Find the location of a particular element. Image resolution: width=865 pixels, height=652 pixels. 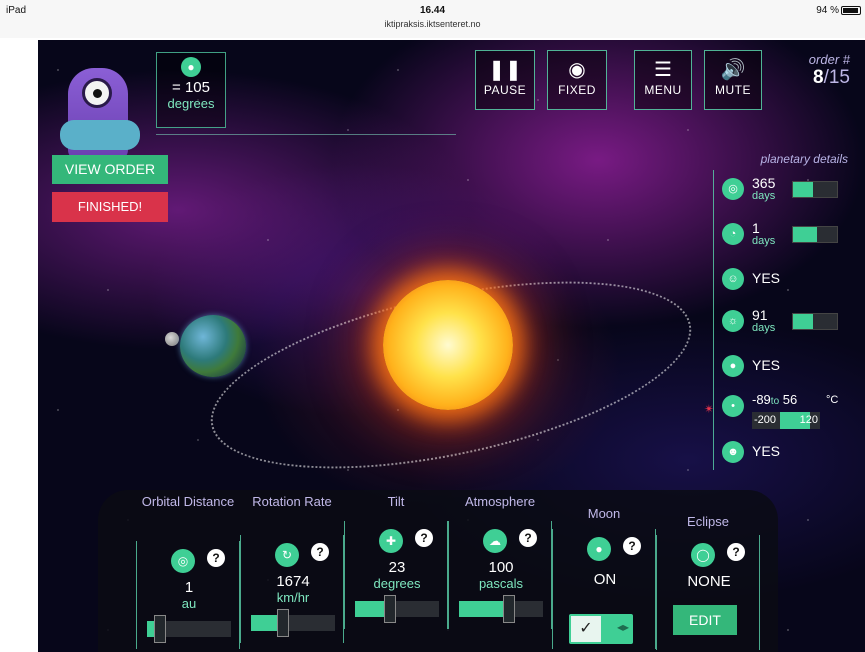

control-value: 100 is located at coordinates (501, 567).